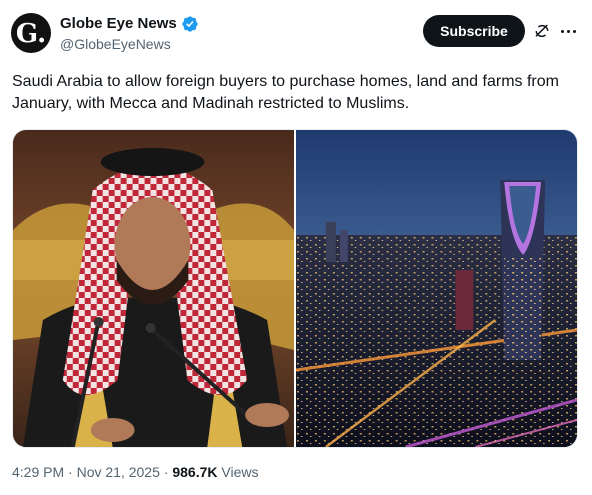 The image size is (592, 495). Describe the element at coordinates (118, 472) in the screenshot. I see `tweet-date: Nov 21, 2025` at that location.